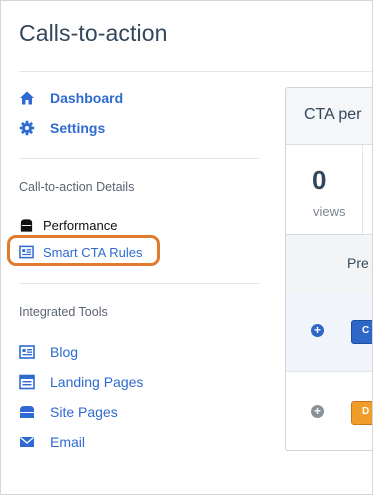 This screenshot has width=373, height=495. I want to click on panel-title: CTA per, so click(333, 114).